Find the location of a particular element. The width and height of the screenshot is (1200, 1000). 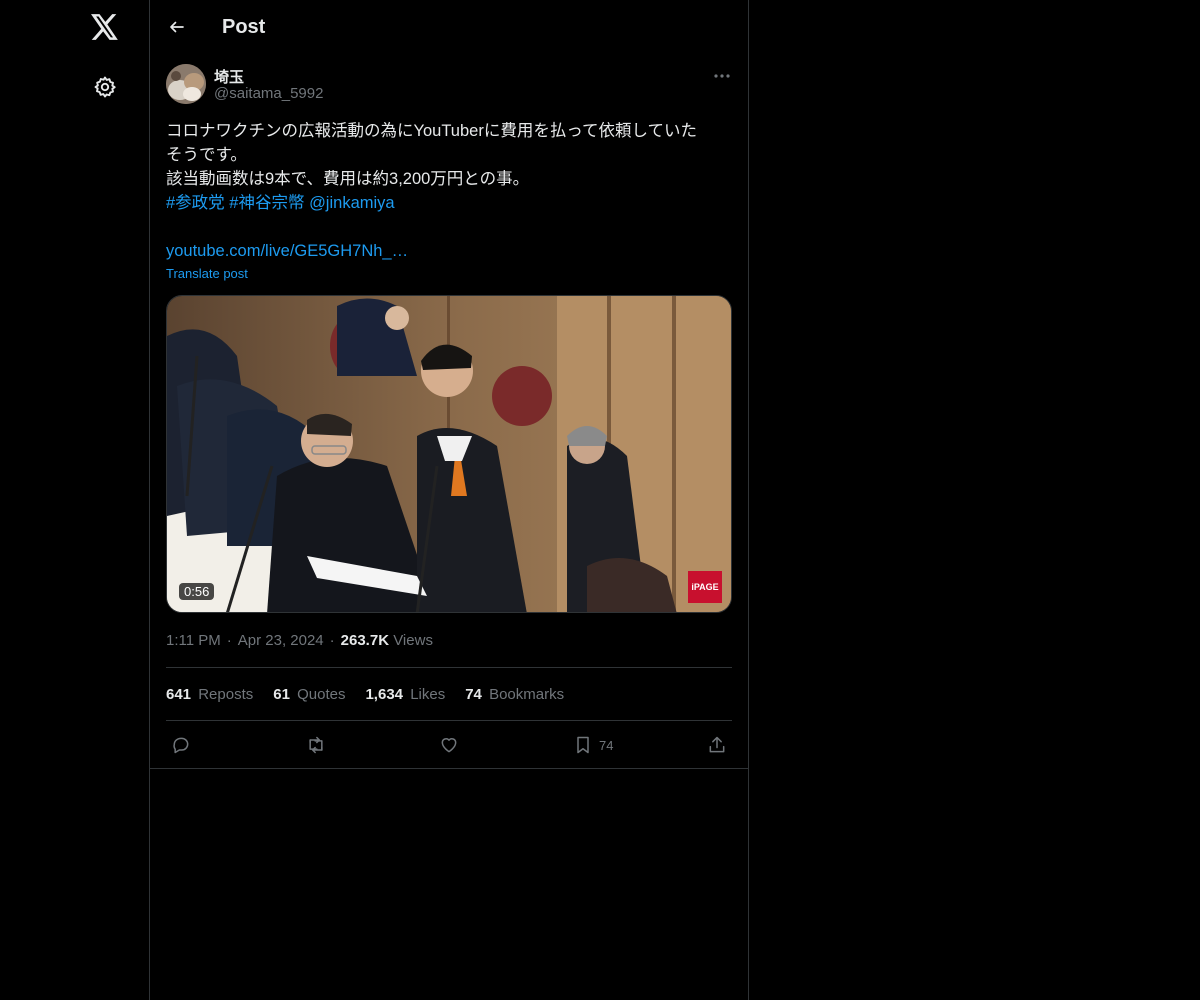

bookmark-count: 74 is located at coordinates (606, 745).